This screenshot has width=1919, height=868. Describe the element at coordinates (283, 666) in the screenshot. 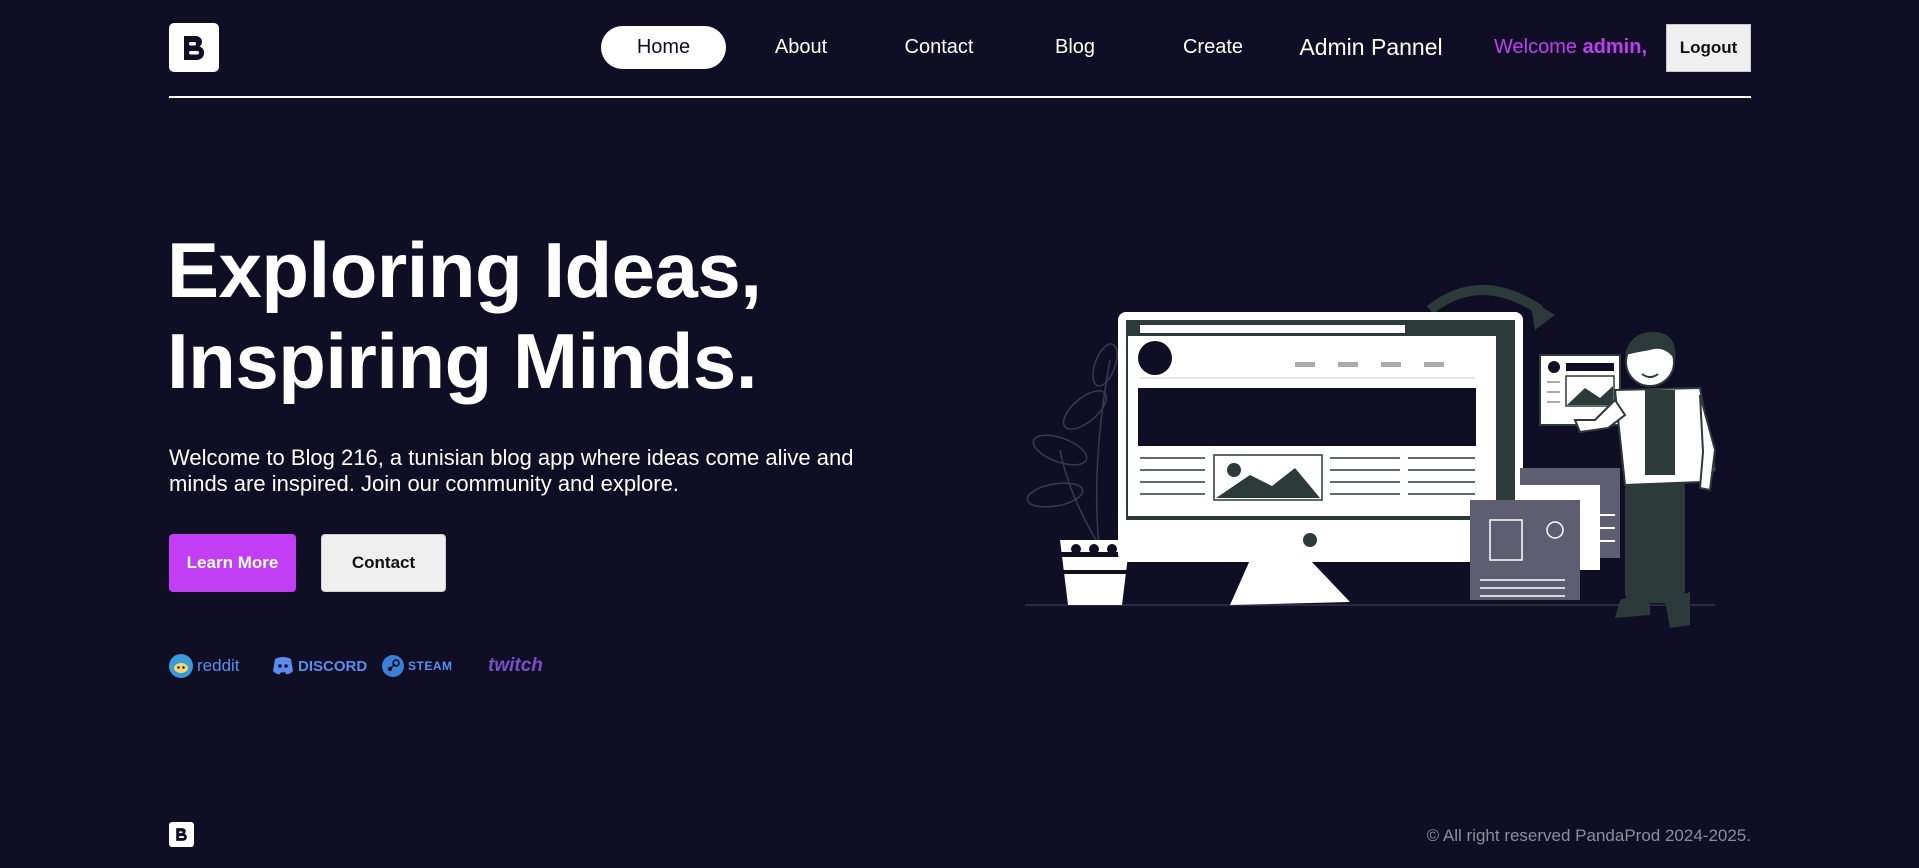

I see `discord-icon` at that location.